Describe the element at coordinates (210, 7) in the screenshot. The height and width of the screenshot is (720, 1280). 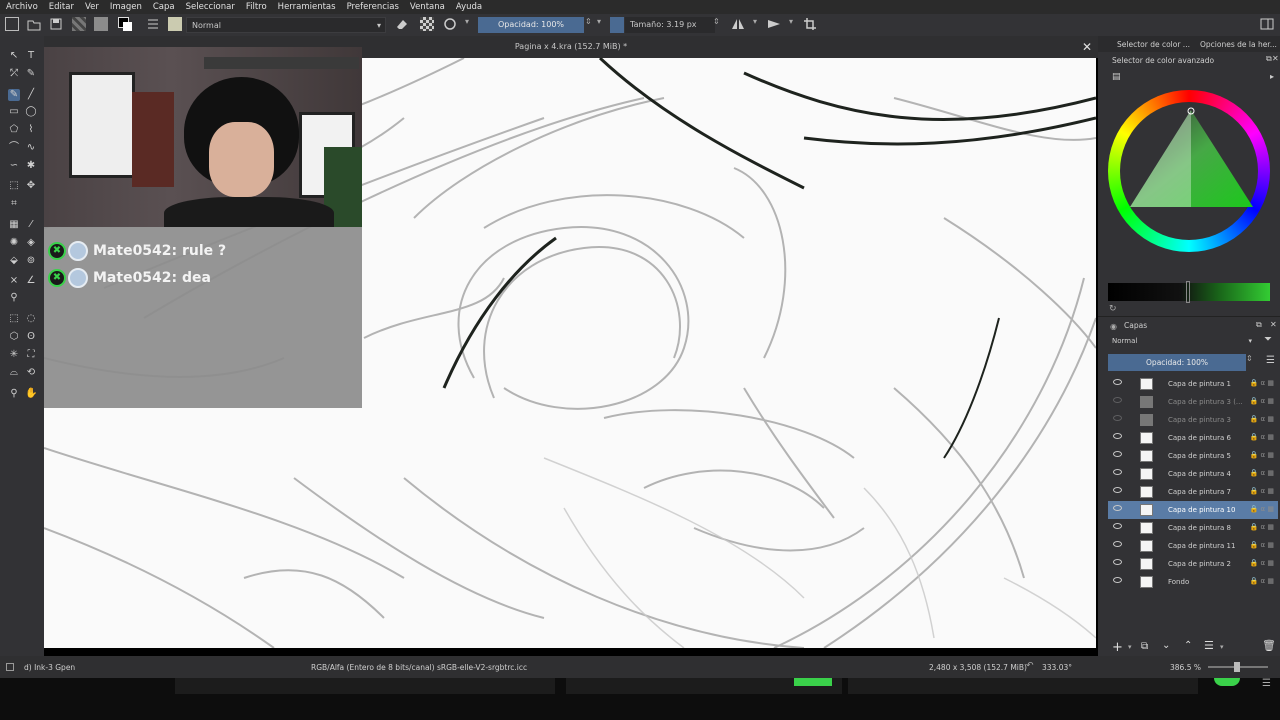
I see `menu-item-5: Seleccionar` at that location.